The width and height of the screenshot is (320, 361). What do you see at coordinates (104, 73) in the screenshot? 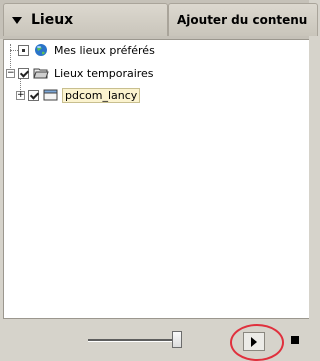
I see `tree-item-label: Lieux temporaires` at bounding box center [104, 73].